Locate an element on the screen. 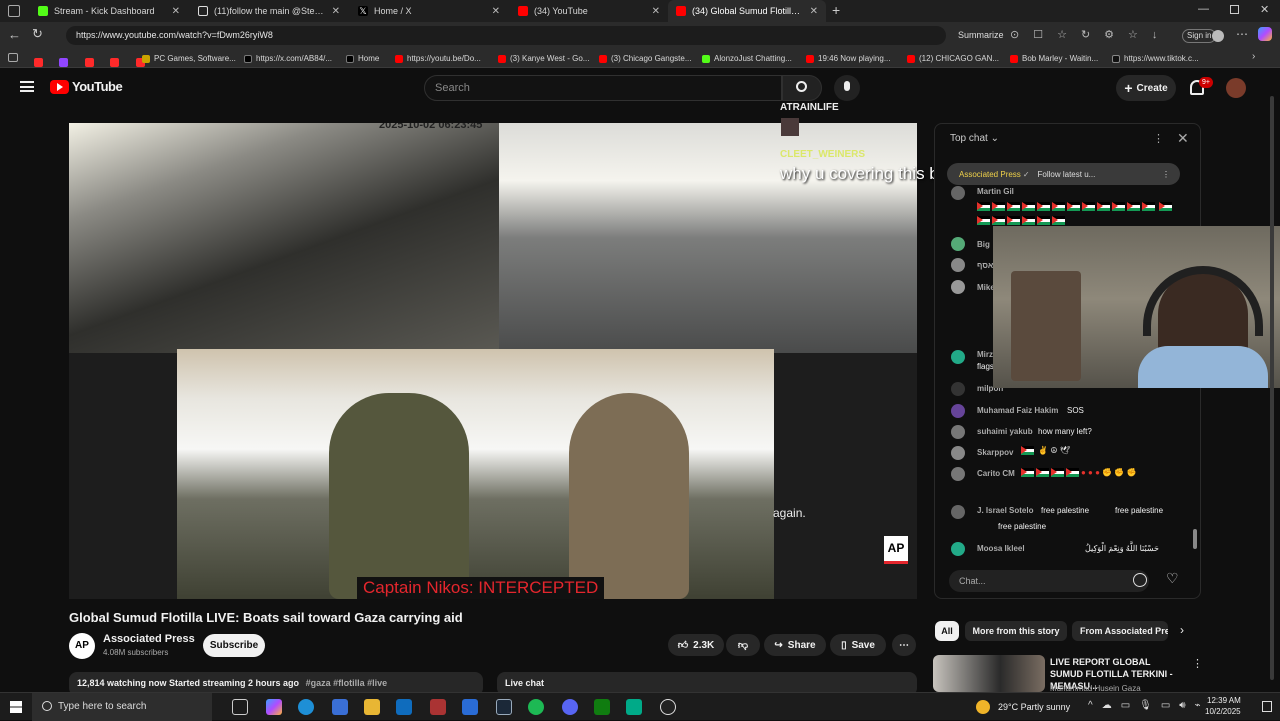 The width and height of the screenshot is (1280, 721). xbox-icon is located at coordinates (602, 707).